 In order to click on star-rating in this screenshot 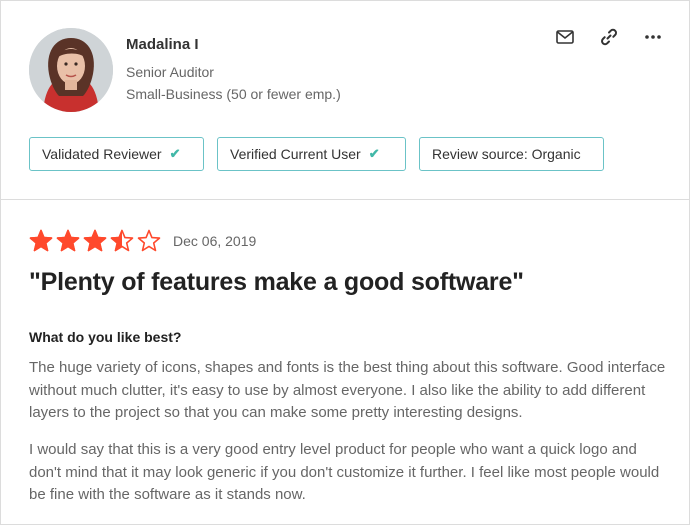, I will do `click(95, 241)`.